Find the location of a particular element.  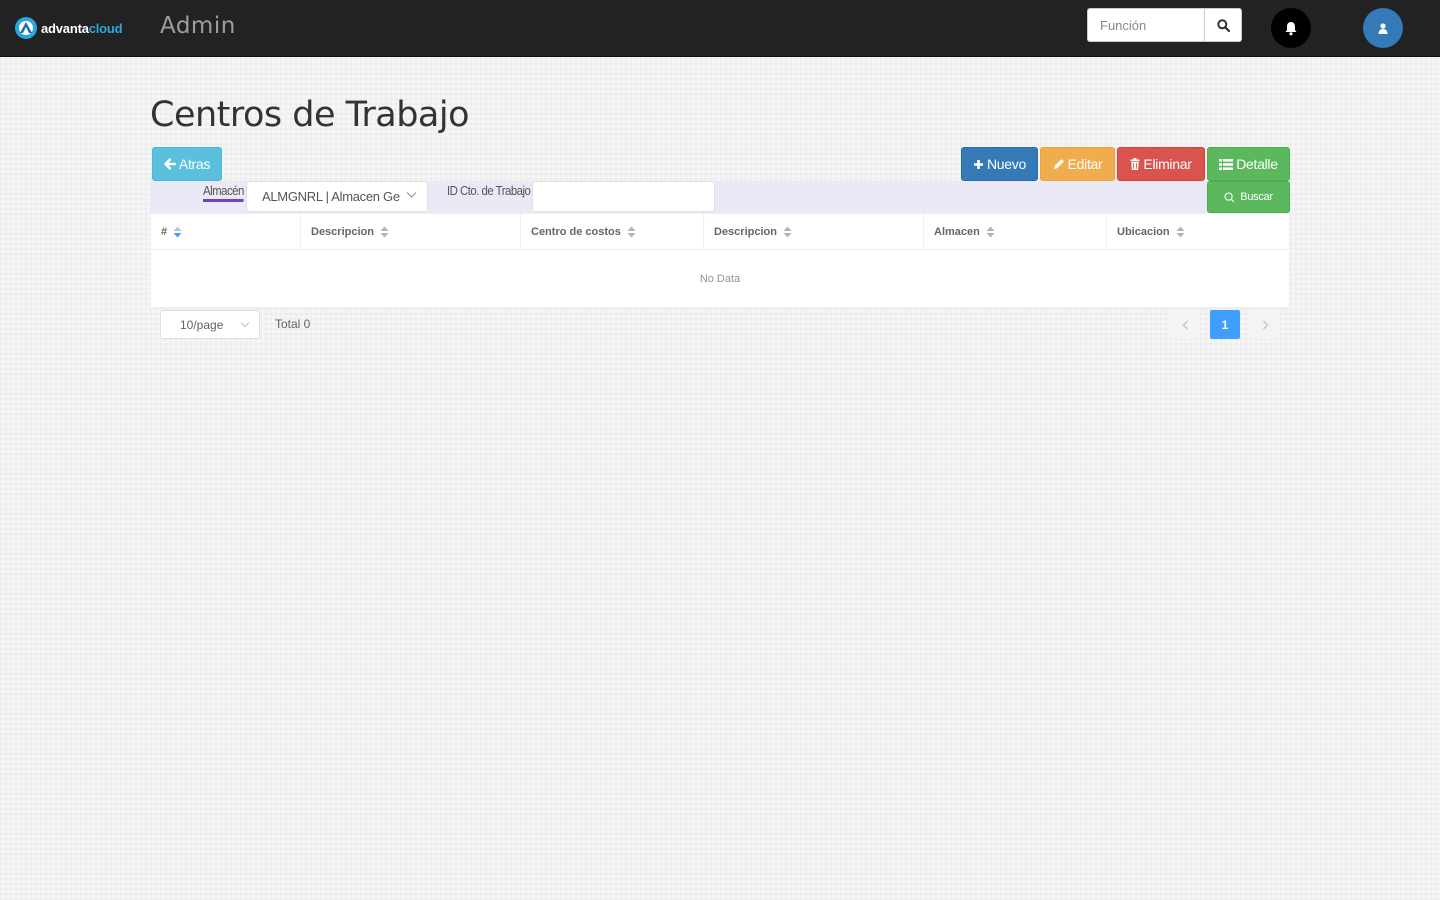

arrow-left-icon is located at coordinates (170, 164).